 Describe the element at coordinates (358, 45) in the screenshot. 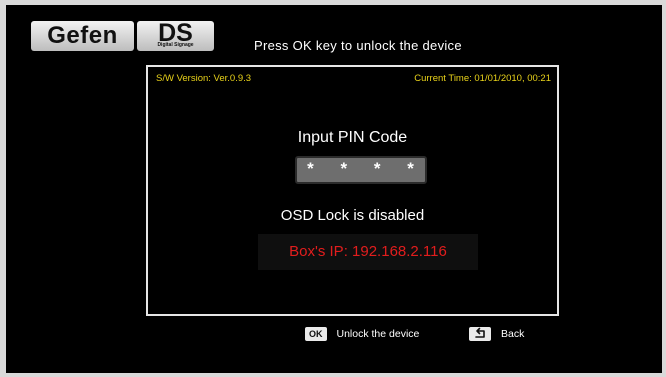

I see `unlock-instruction: Press OK key to unlock the device` at that location.